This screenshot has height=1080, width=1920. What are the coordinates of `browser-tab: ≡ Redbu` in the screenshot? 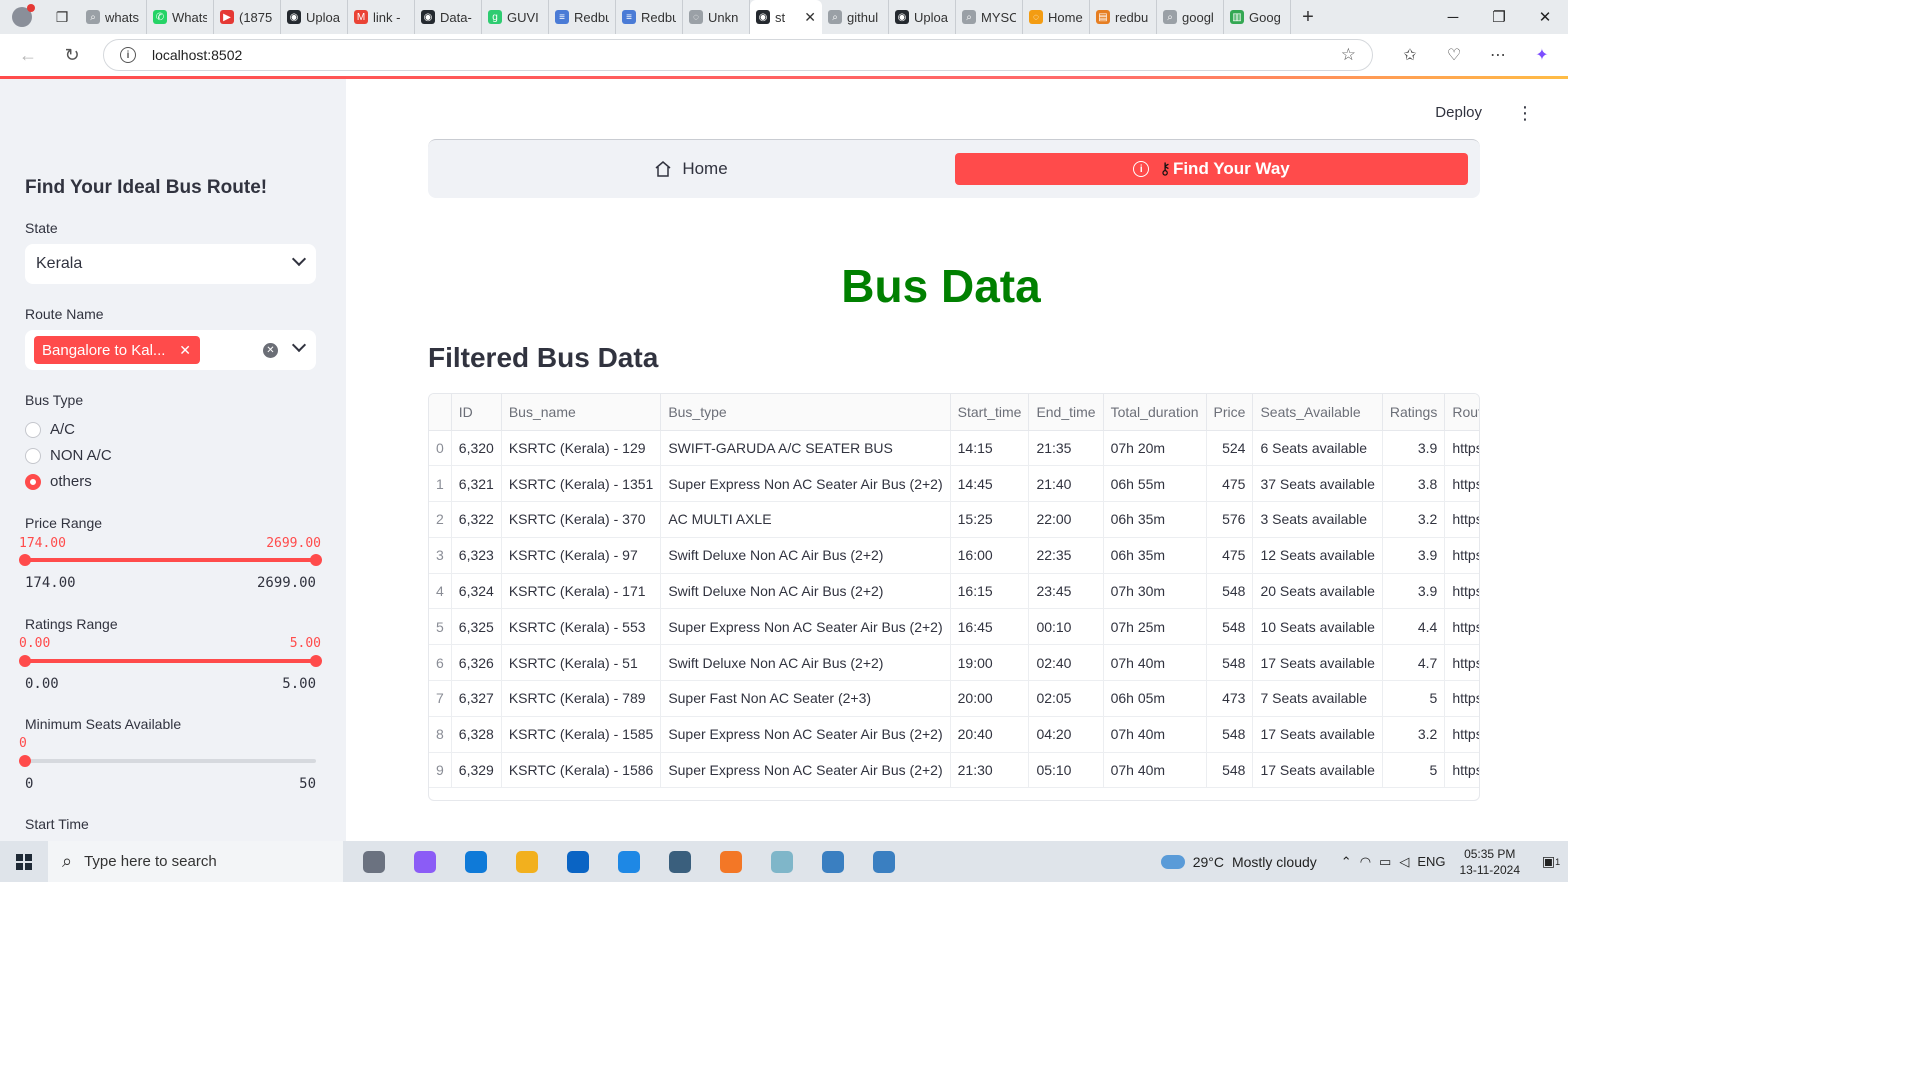 It's located at (582, 17).